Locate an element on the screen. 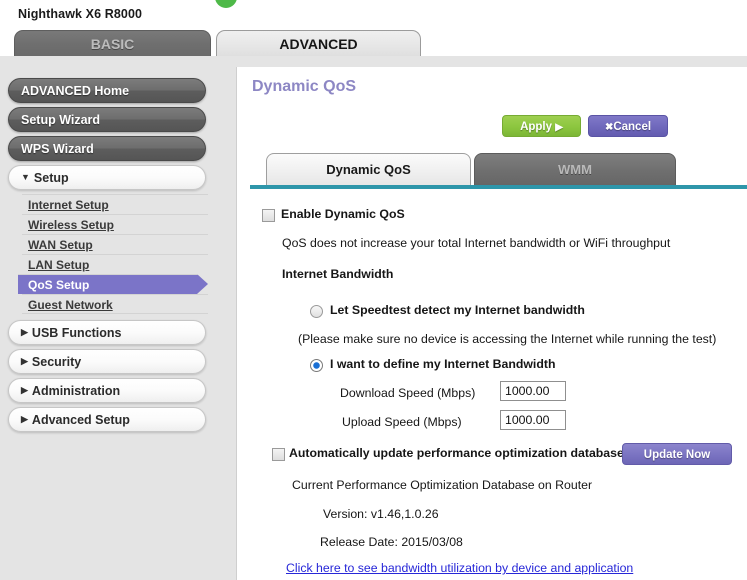 The width and height of the screenshot is (747, 580). cancel-button-label: Cancel is located at coordinates (632, 127).